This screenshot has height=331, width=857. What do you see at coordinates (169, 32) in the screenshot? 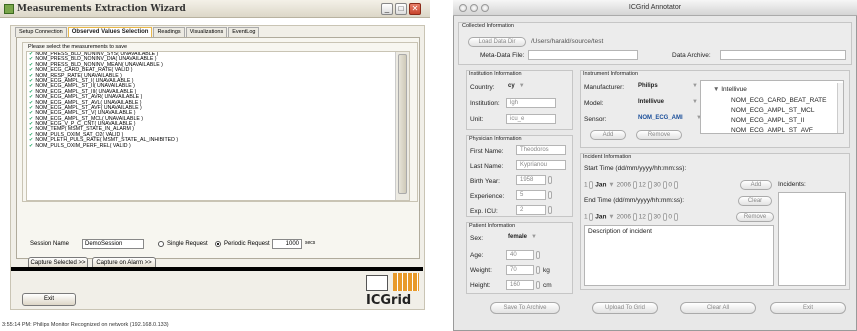
I see `tab-readings: Readings` at bounding box center [169, 32].